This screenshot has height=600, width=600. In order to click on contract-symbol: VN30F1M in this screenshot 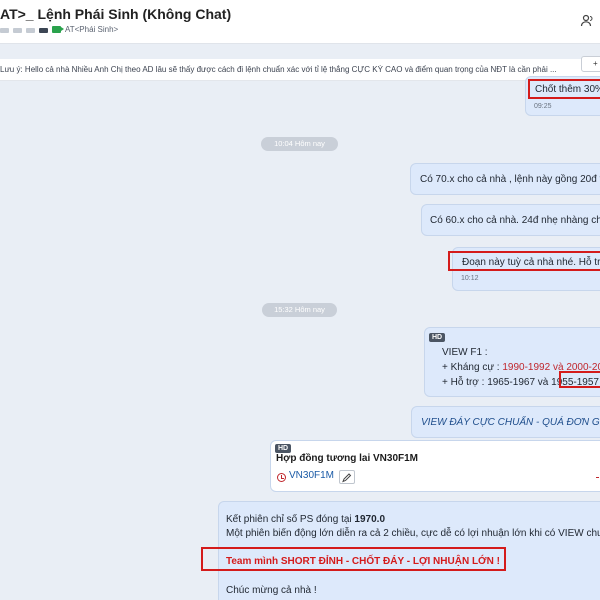, I will do `click(311, 475)`.